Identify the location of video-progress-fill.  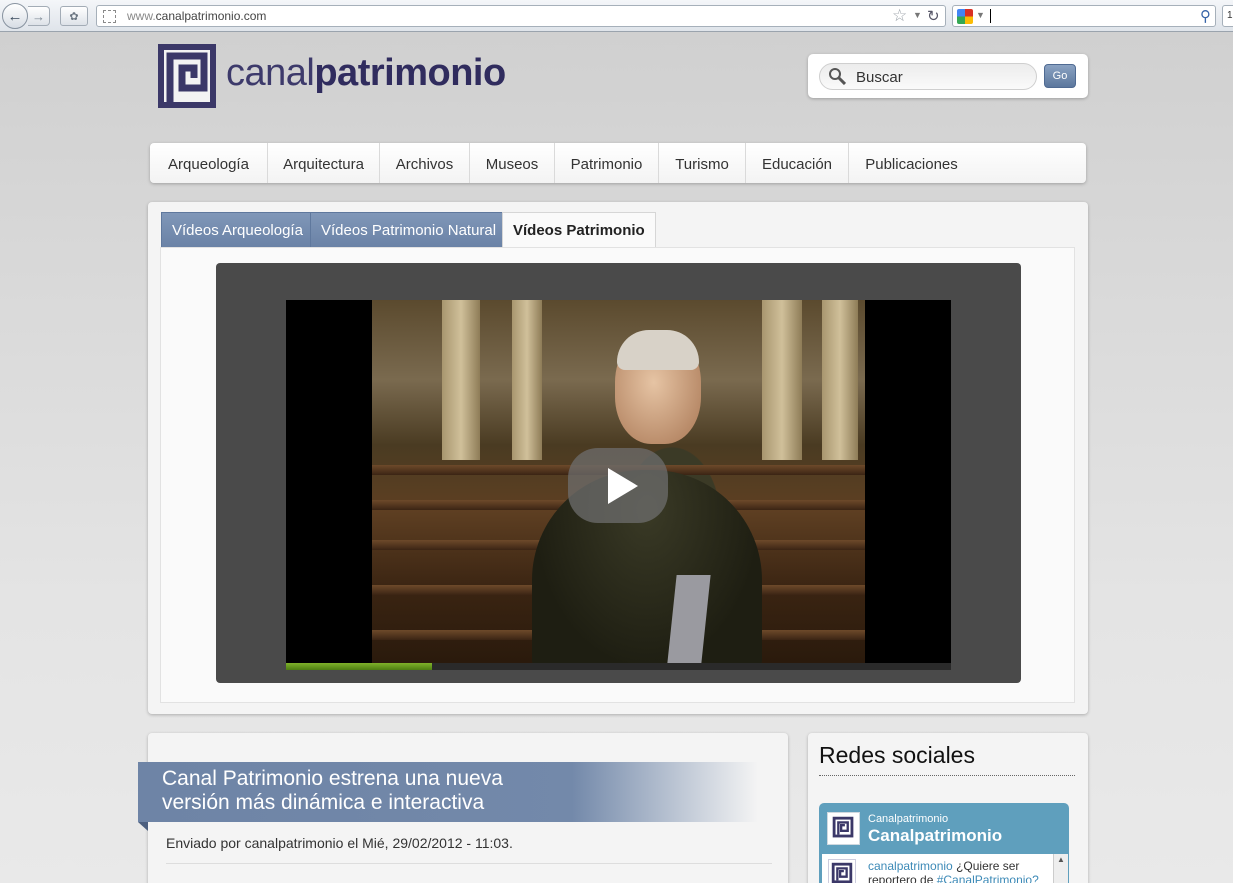
(359, 666).